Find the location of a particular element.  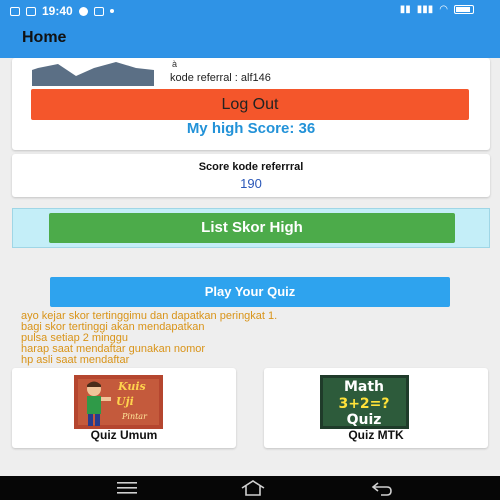

dot-icon is located at coordinates (111, 11).